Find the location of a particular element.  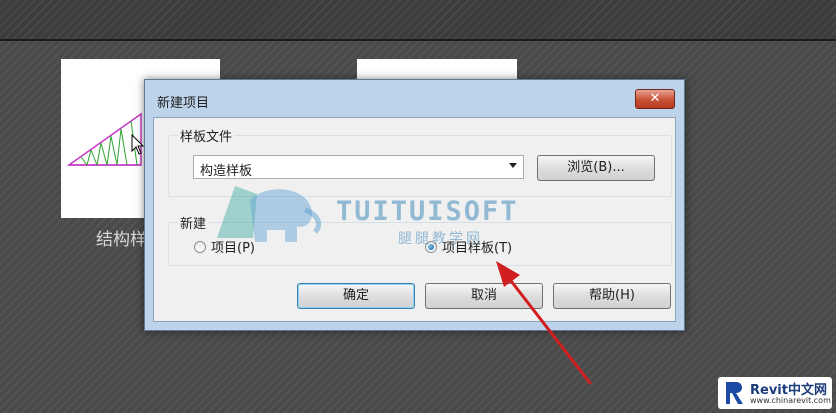

dialog-title: 新建项目 is located at coordinates (183, 103).